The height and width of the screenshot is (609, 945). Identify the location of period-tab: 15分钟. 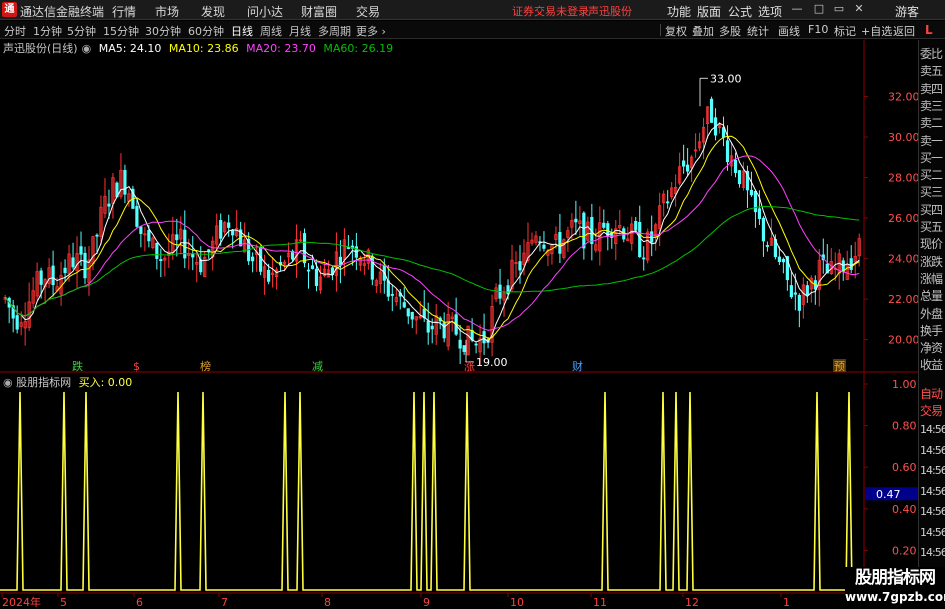
(121, 31).